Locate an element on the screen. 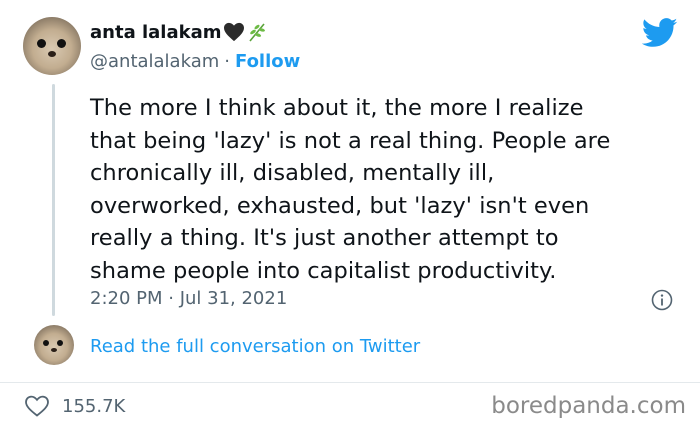  like-count: 155.7K is located at coordinates (94, 406).